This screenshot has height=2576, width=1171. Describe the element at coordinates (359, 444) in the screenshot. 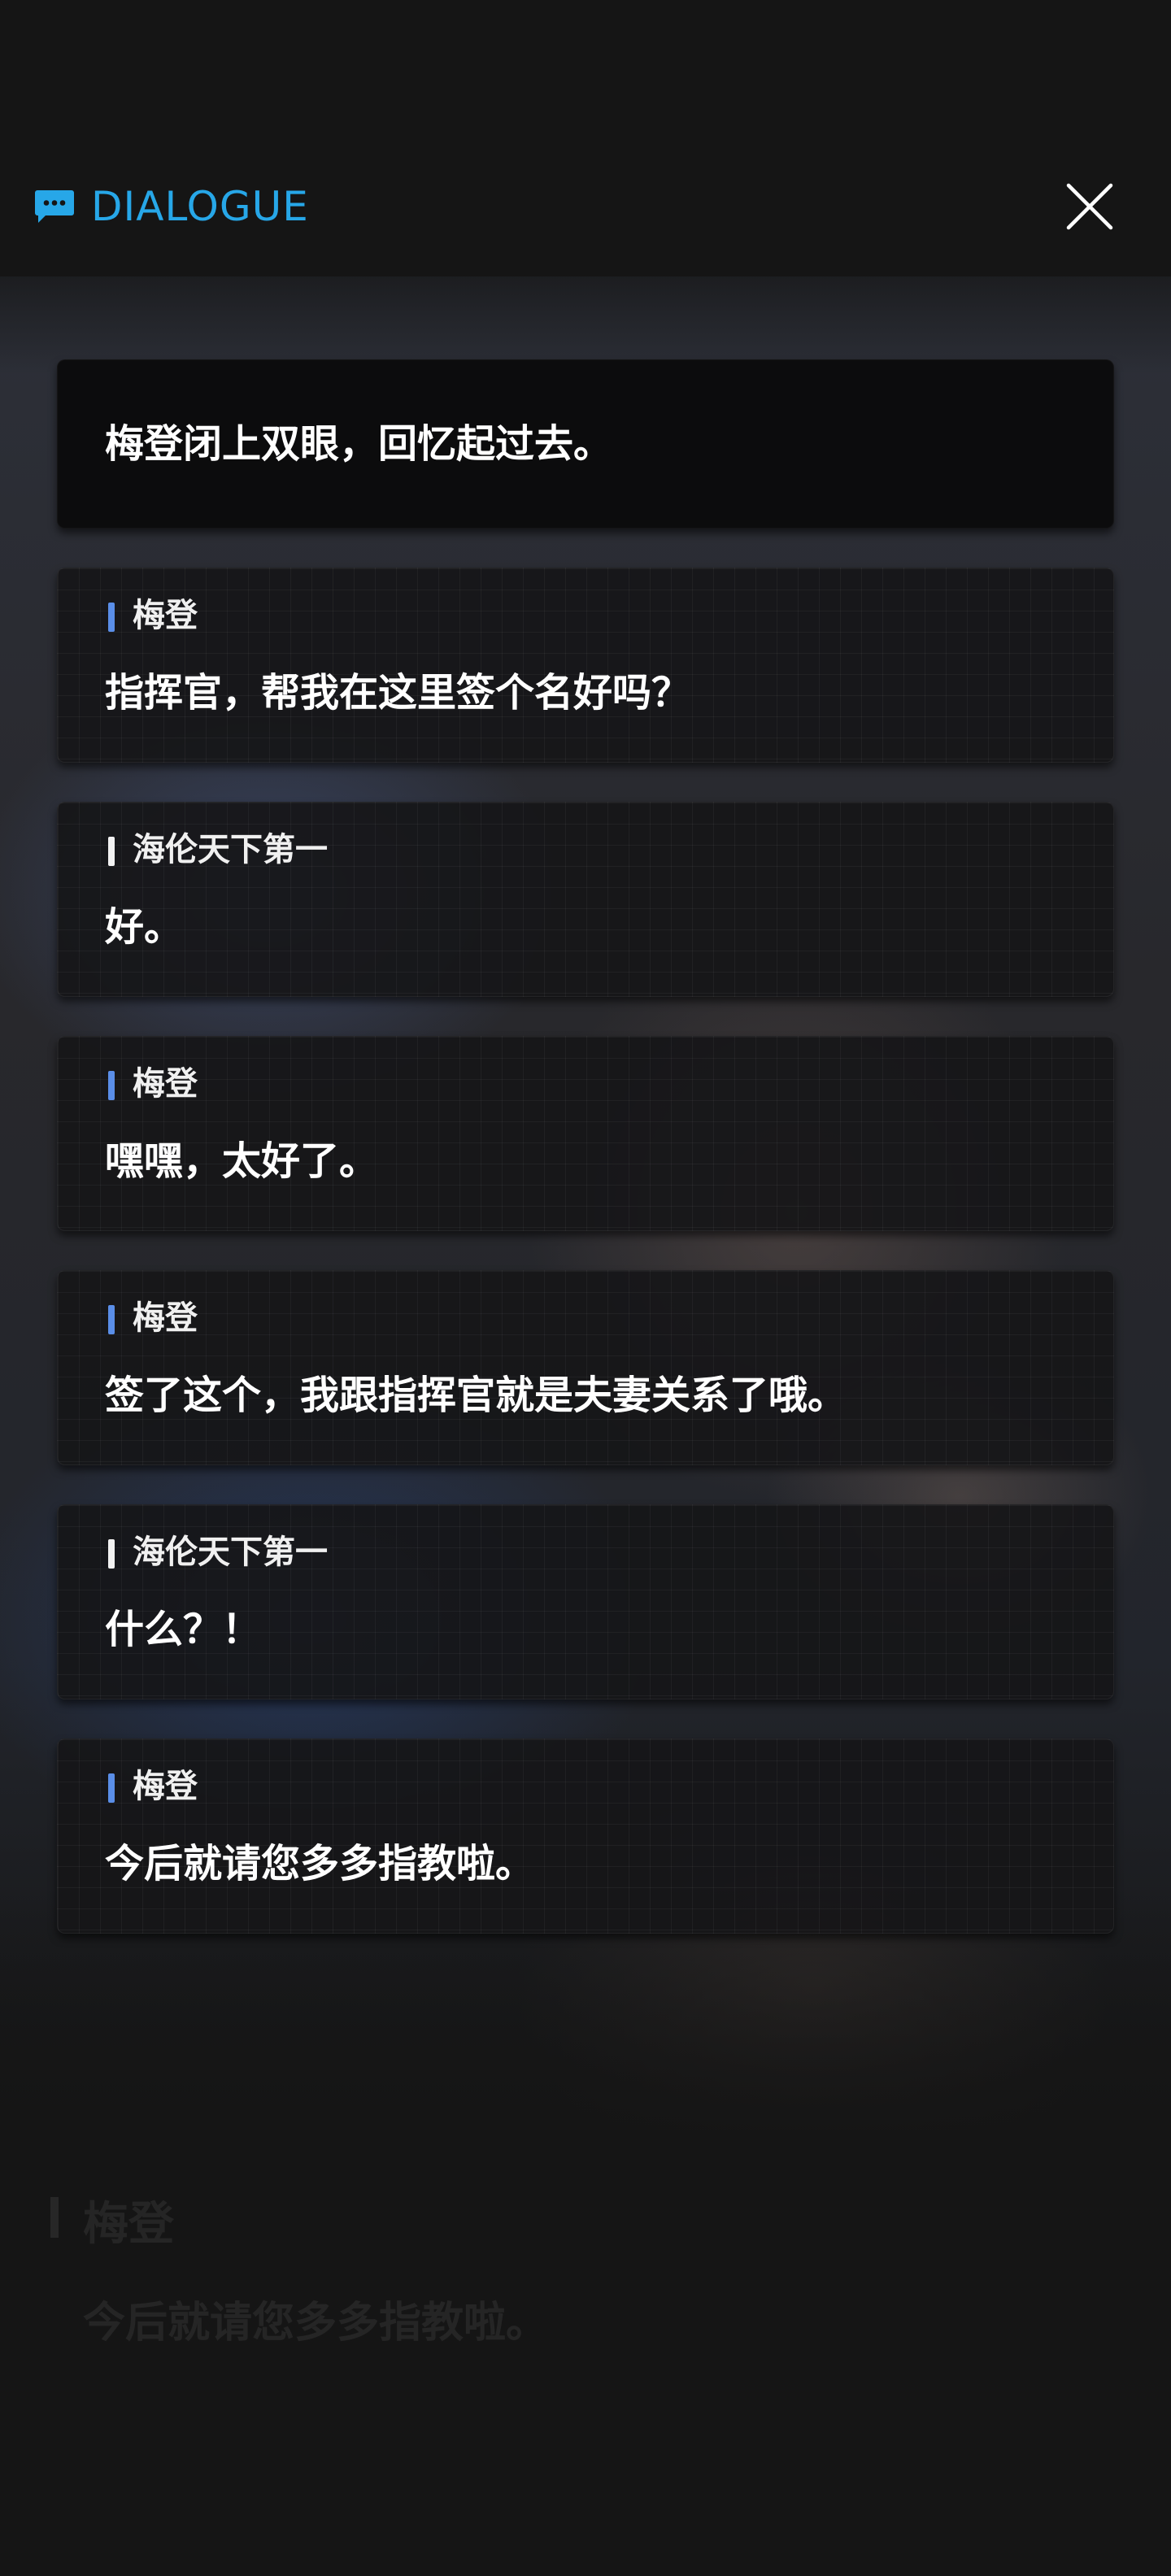

I see `narration-text: 梅登闭上双眼，回忆起过去。` at that location.